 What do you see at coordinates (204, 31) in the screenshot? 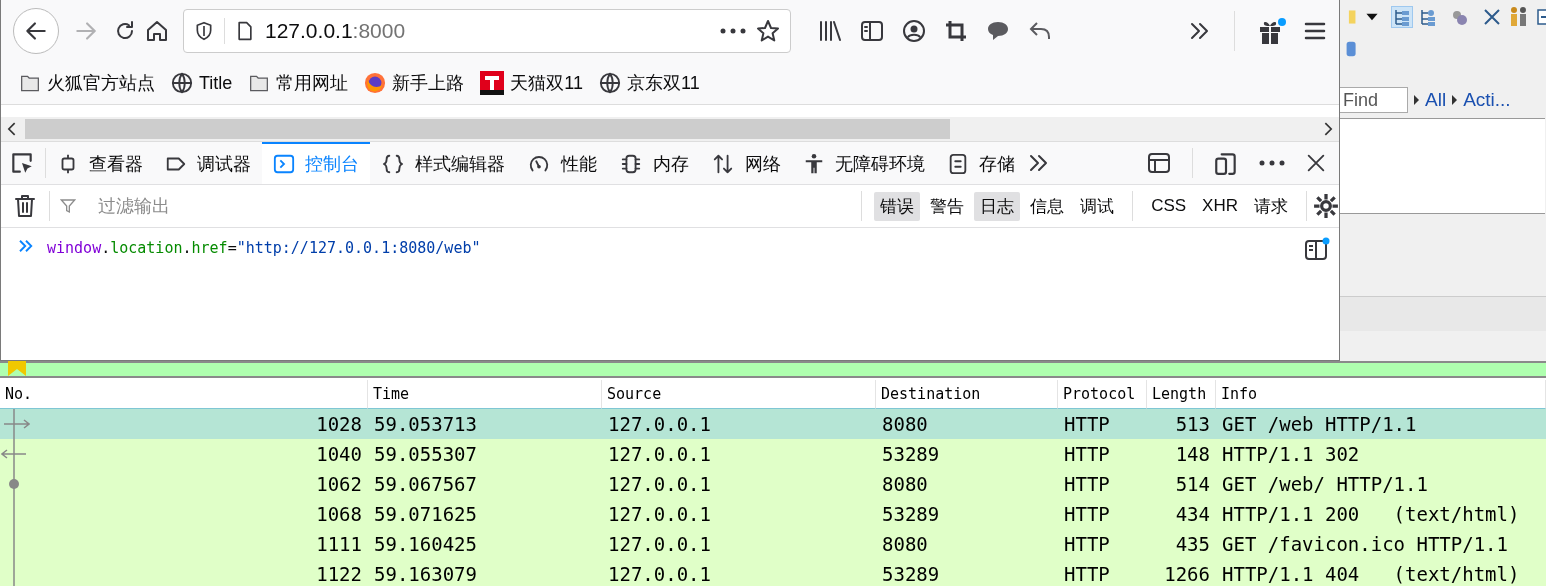
I see `shield-icon` at bounding box center [204, 31].